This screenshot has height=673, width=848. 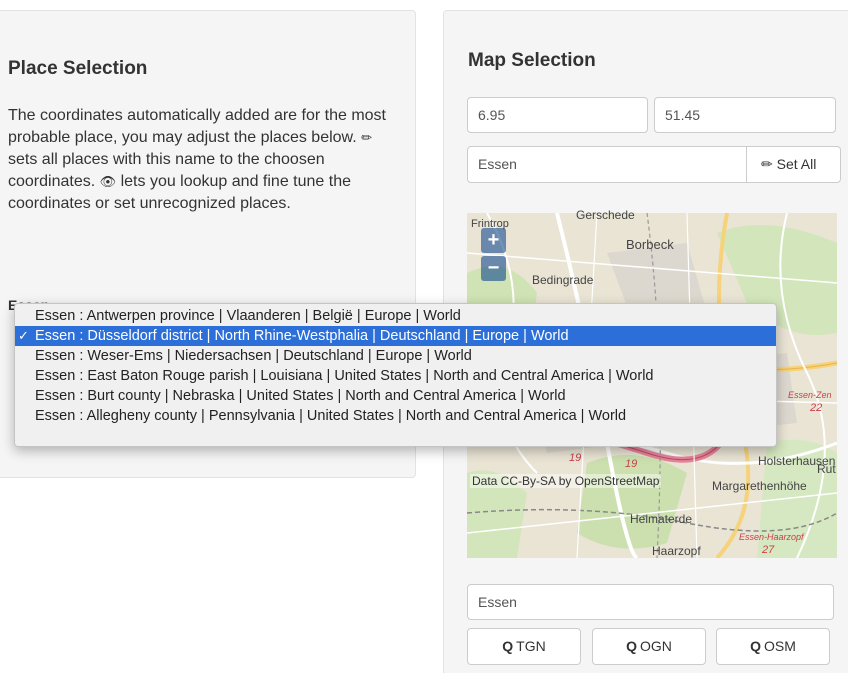 I want to click on search-ogn-label: OGN, so click(x=656, y=646).